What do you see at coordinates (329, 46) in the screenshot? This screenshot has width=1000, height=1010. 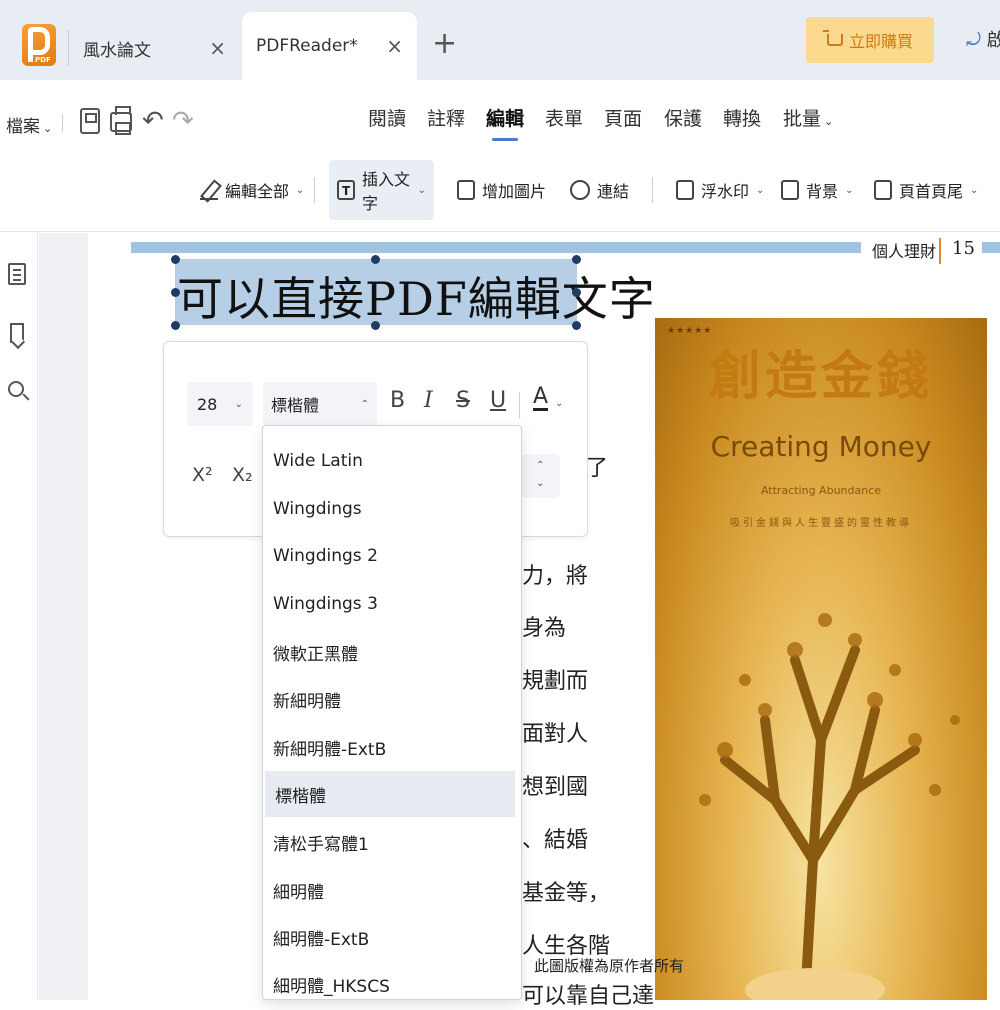 I see `tab-pdfreader: PDFReader* ×` at bounding box center [329, 46].